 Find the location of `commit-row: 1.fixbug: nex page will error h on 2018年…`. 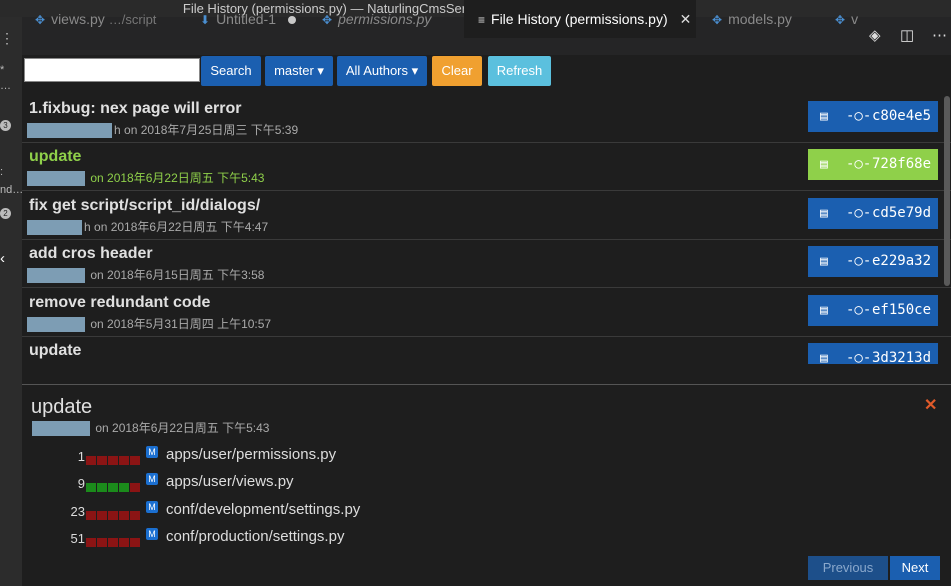

commit-row: 1.fixbug: nex page will error h on 2018年… is located at coordinates (486, 118).